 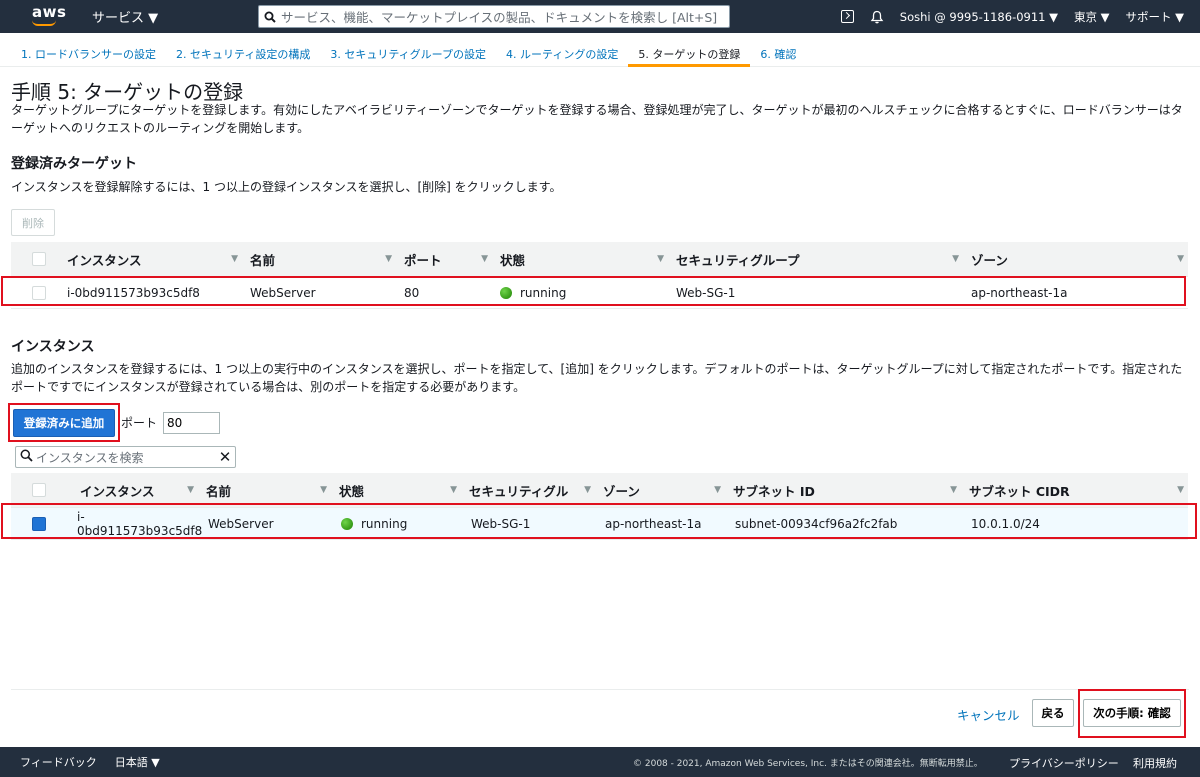 I want to click on delete-button: 削除, so click(x=33, y=222).